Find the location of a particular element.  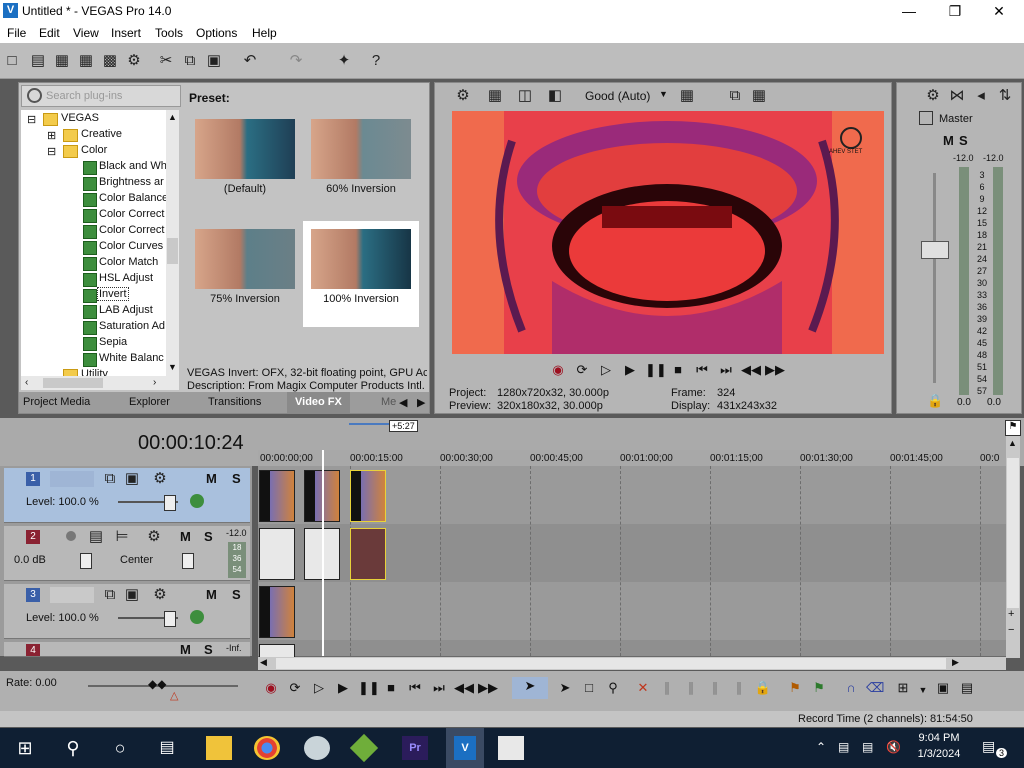

loop-icon: ⟳ is located at coordinates (295, 688).